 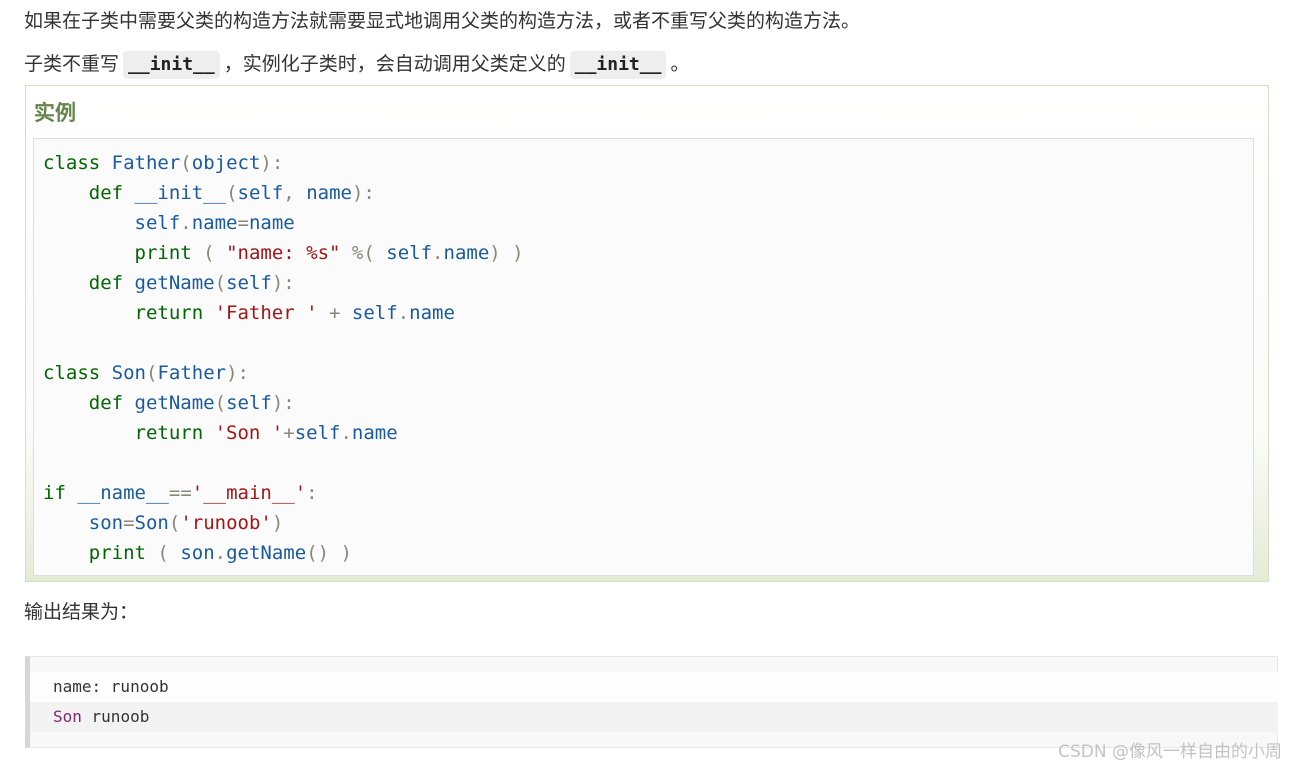 I want to click on code-line: if __name__=='__main__':, so click(x=180, y=493).